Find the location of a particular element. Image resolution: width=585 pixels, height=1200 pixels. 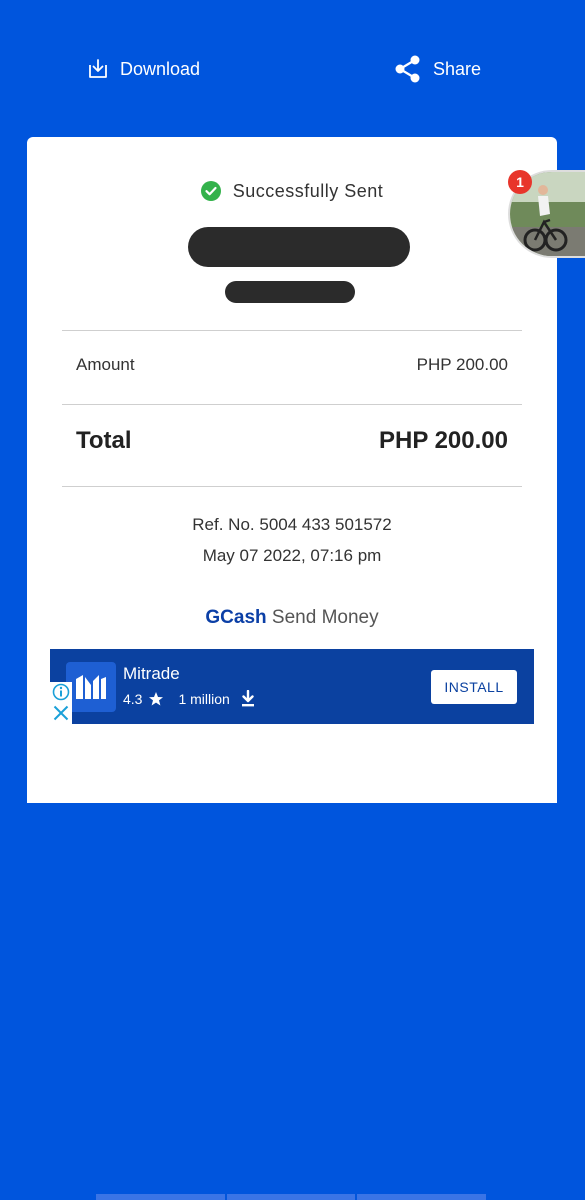

download-icon is located at coordinates (98, 68).